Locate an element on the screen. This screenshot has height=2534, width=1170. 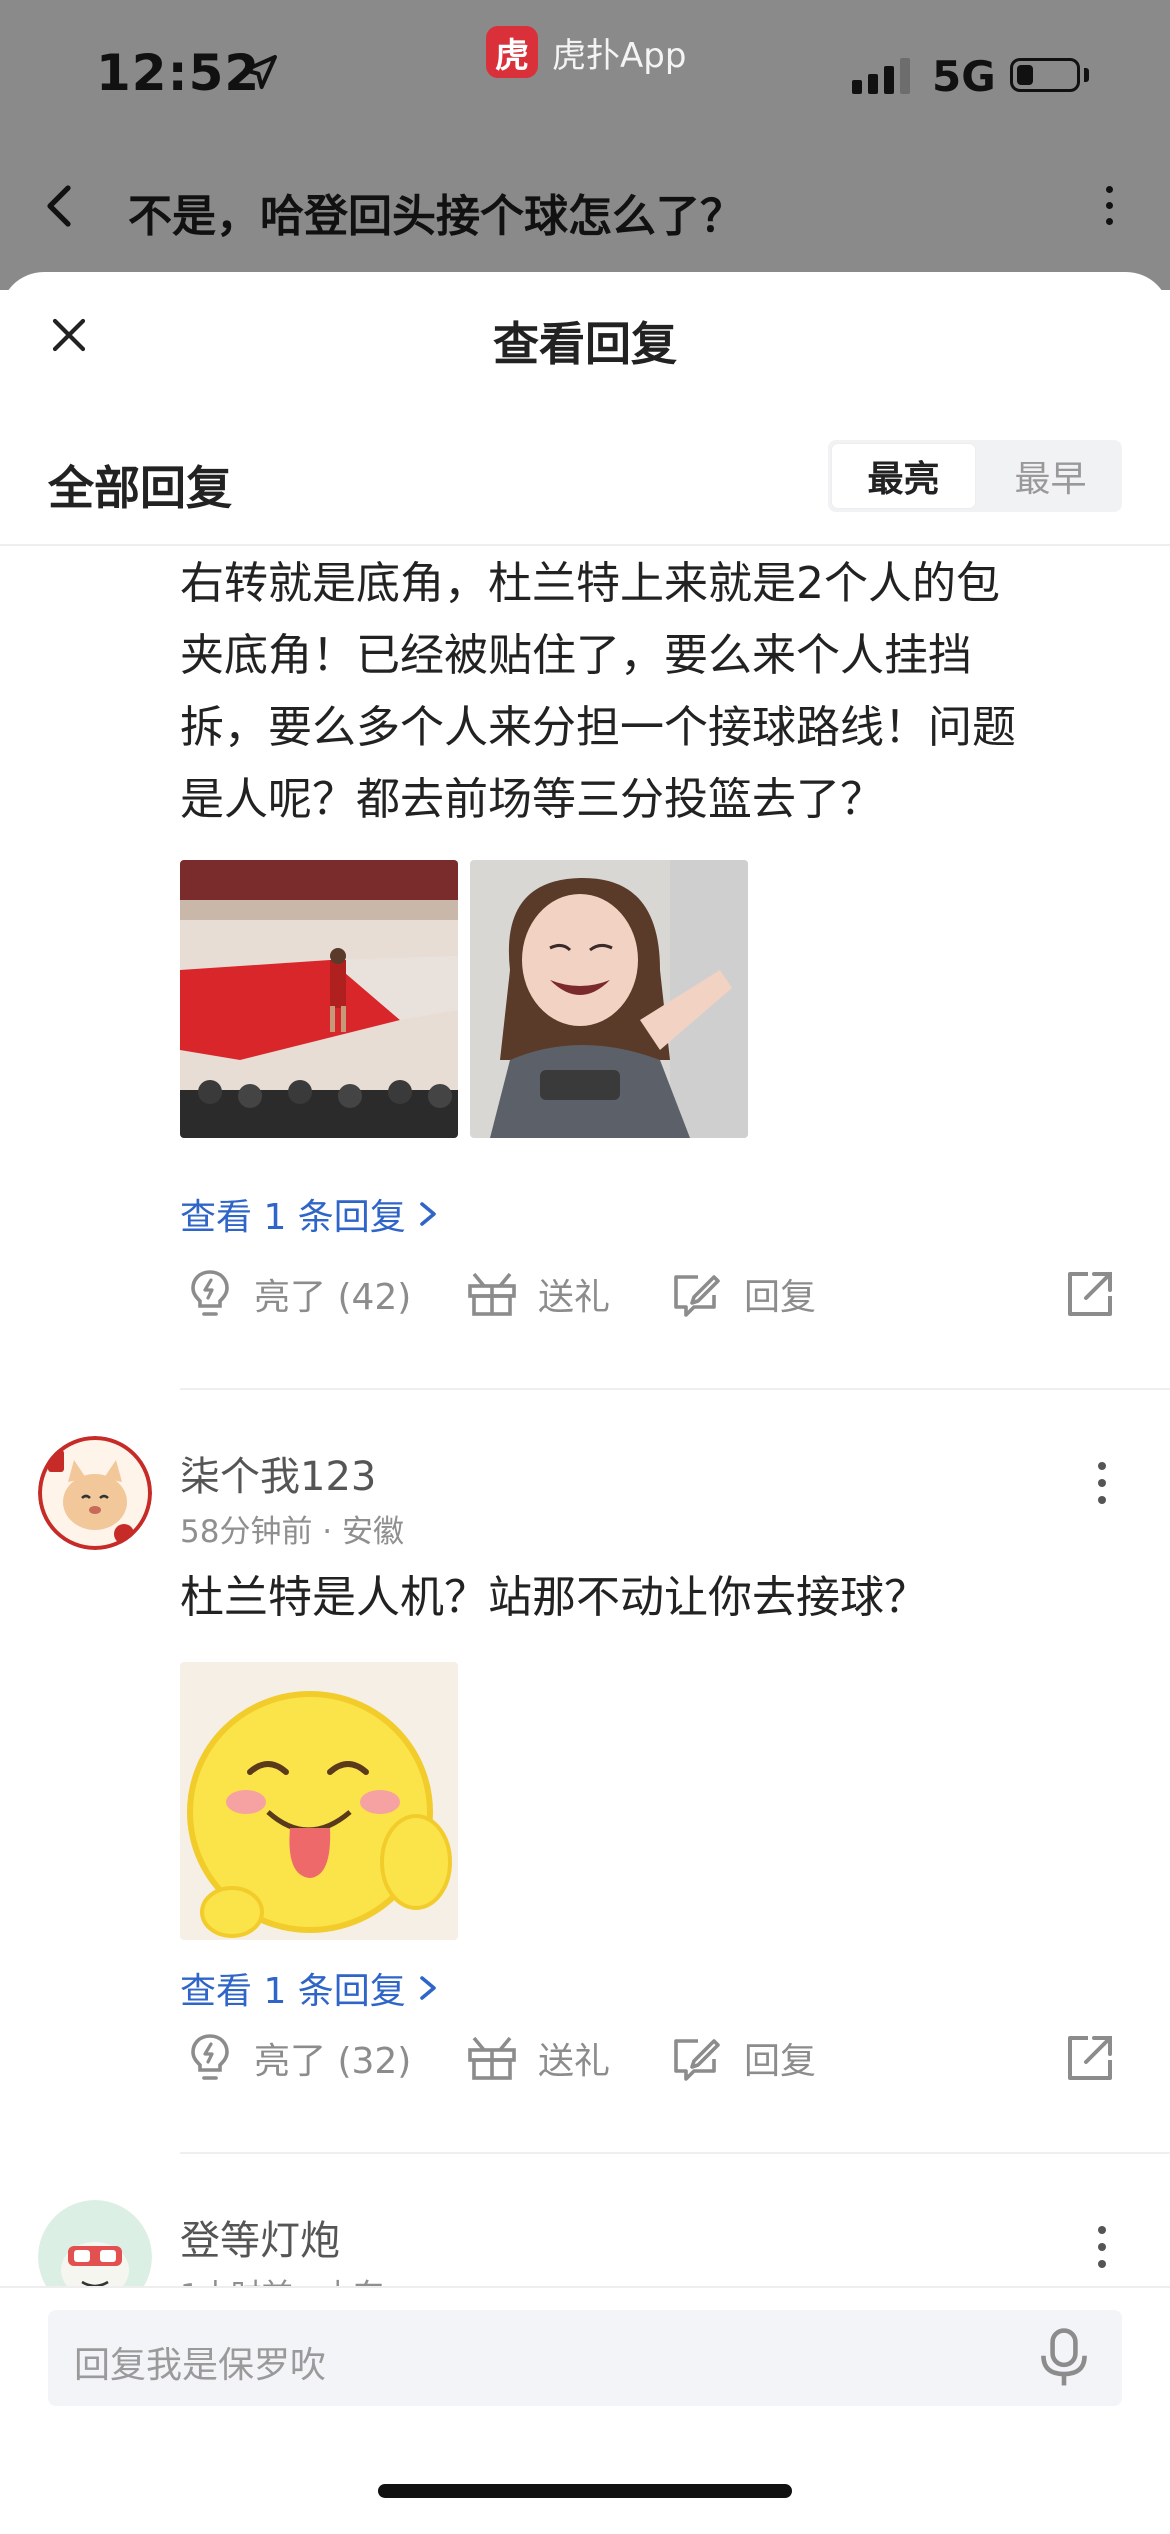
comment-image-laughing is located at coordinates (609, 999).